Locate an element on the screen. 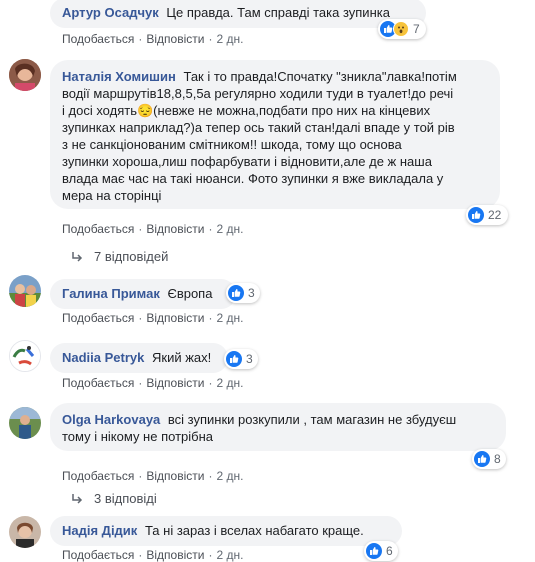  reactions-badge: 7 is located at coordinates (402, 29).